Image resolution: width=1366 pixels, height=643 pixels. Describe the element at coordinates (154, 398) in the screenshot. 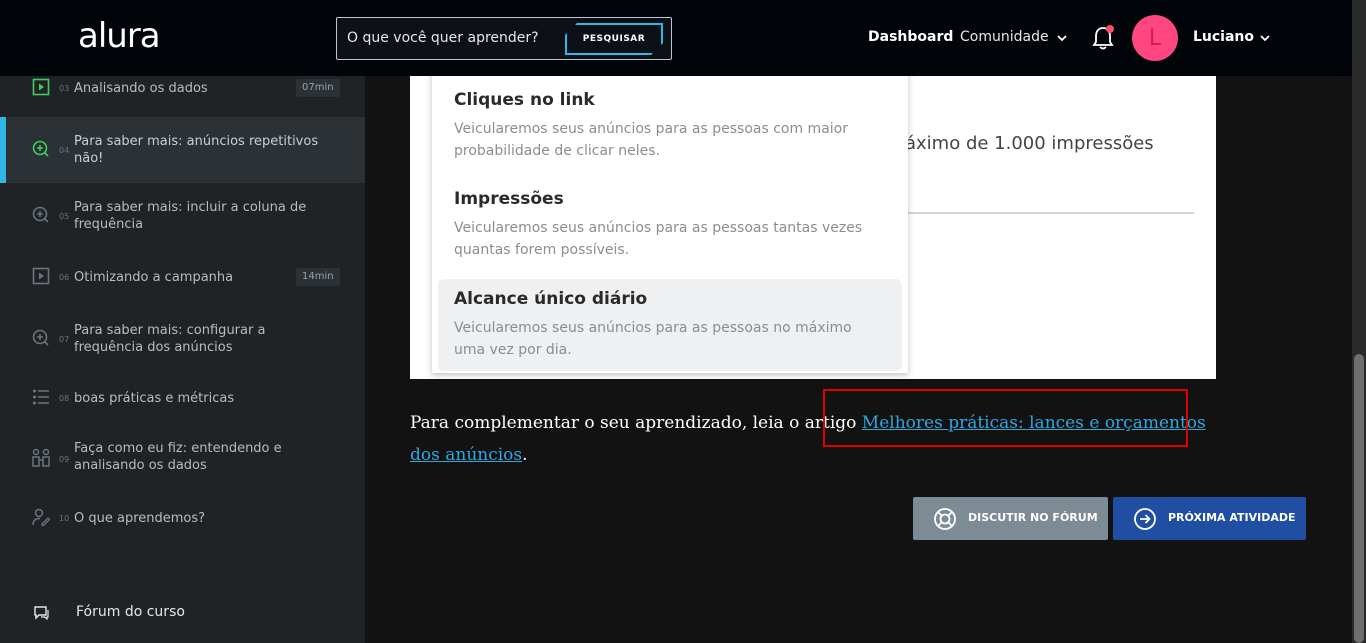

I see `lesson-title: boas práticas e métricas` at that location.